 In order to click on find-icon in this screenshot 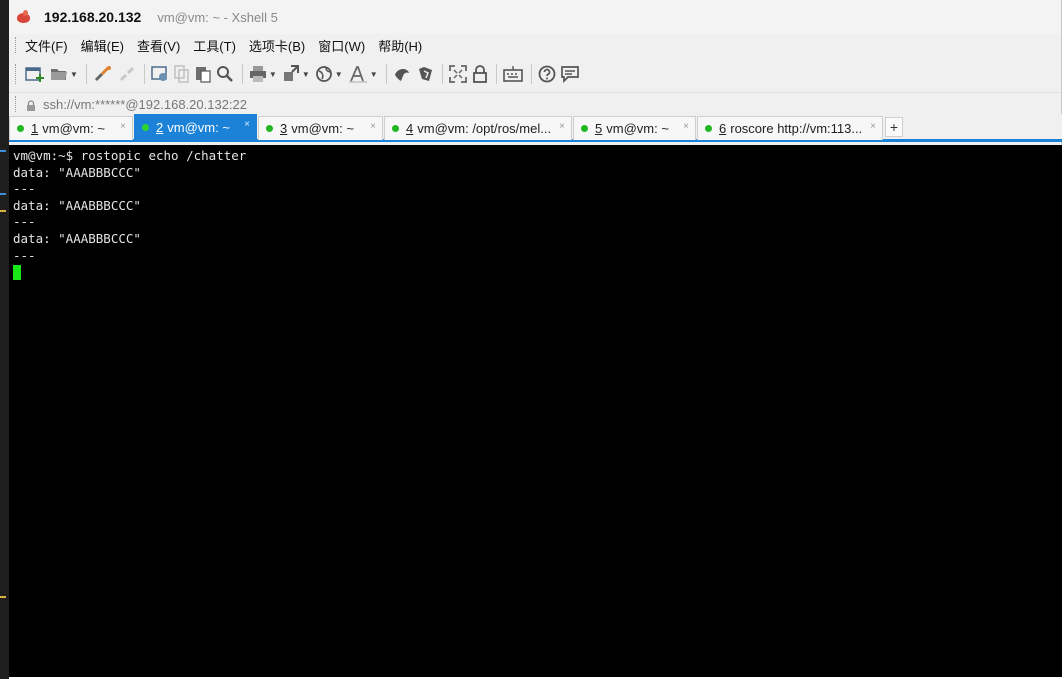, I will do `click(224, 74)`.